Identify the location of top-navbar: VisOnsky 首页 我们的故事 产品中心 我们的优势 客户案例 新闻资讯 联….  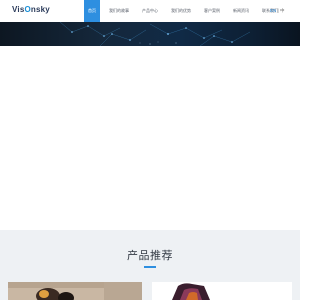
(150, 11).